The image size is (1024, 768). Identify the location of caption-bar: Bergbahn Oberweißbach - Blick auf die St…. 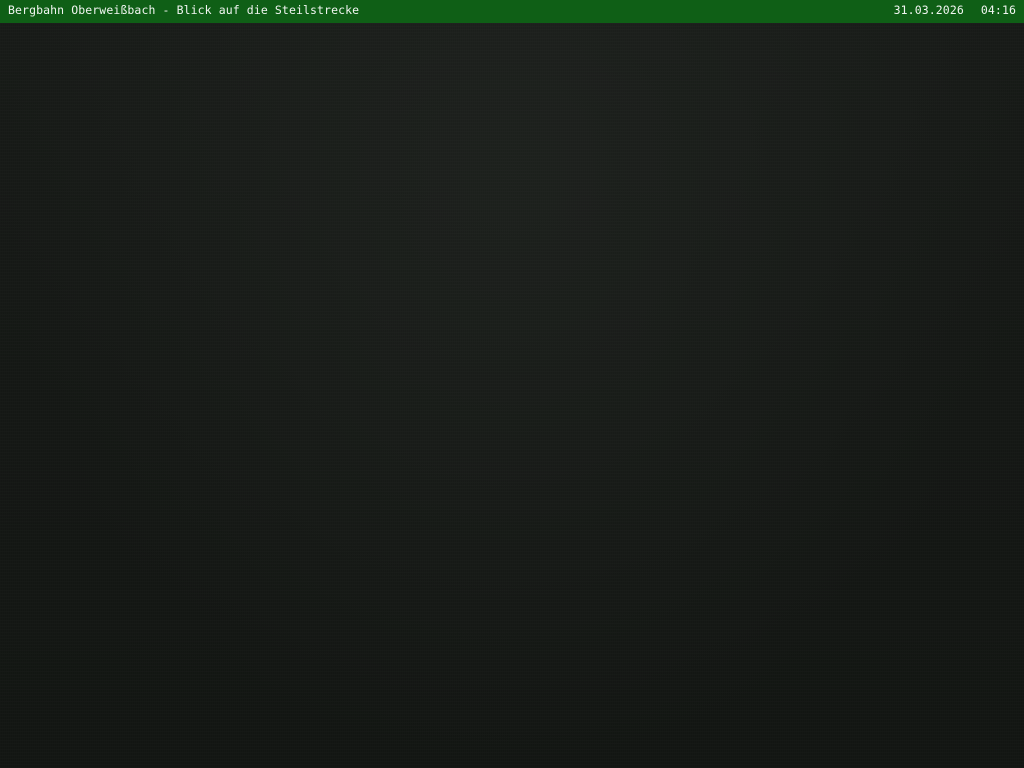
(512, 11).